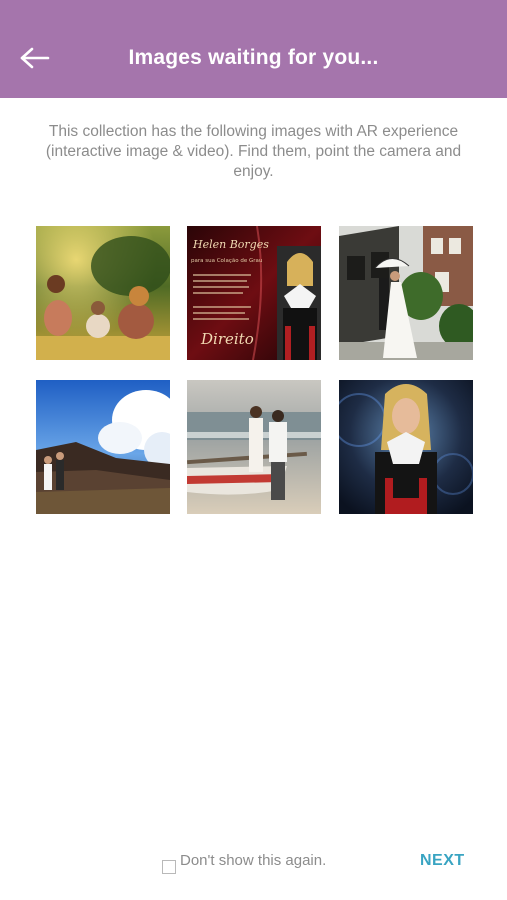 This screenshot has width=507, height=900. I want to click on back-button, so click(35, 58).